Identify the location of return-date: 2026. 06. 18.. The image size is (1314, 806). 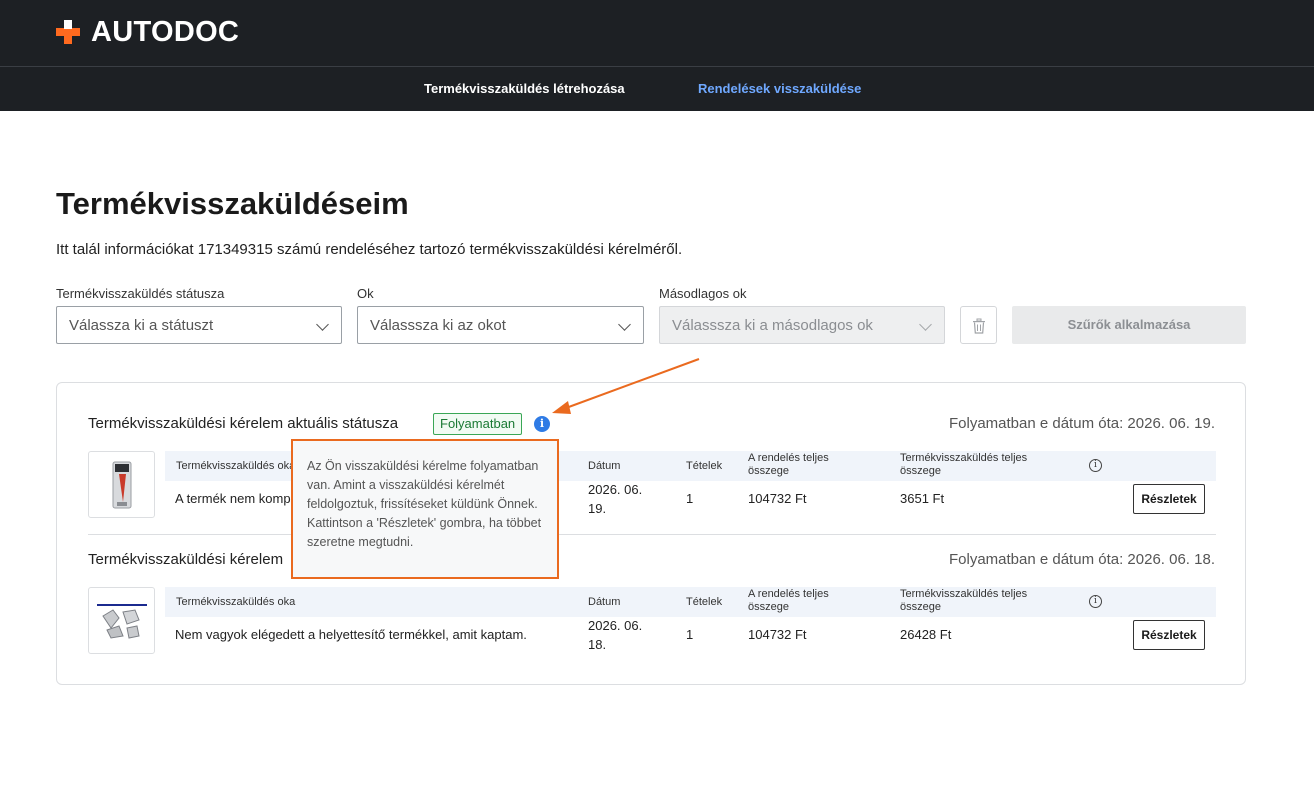
(615, 635).